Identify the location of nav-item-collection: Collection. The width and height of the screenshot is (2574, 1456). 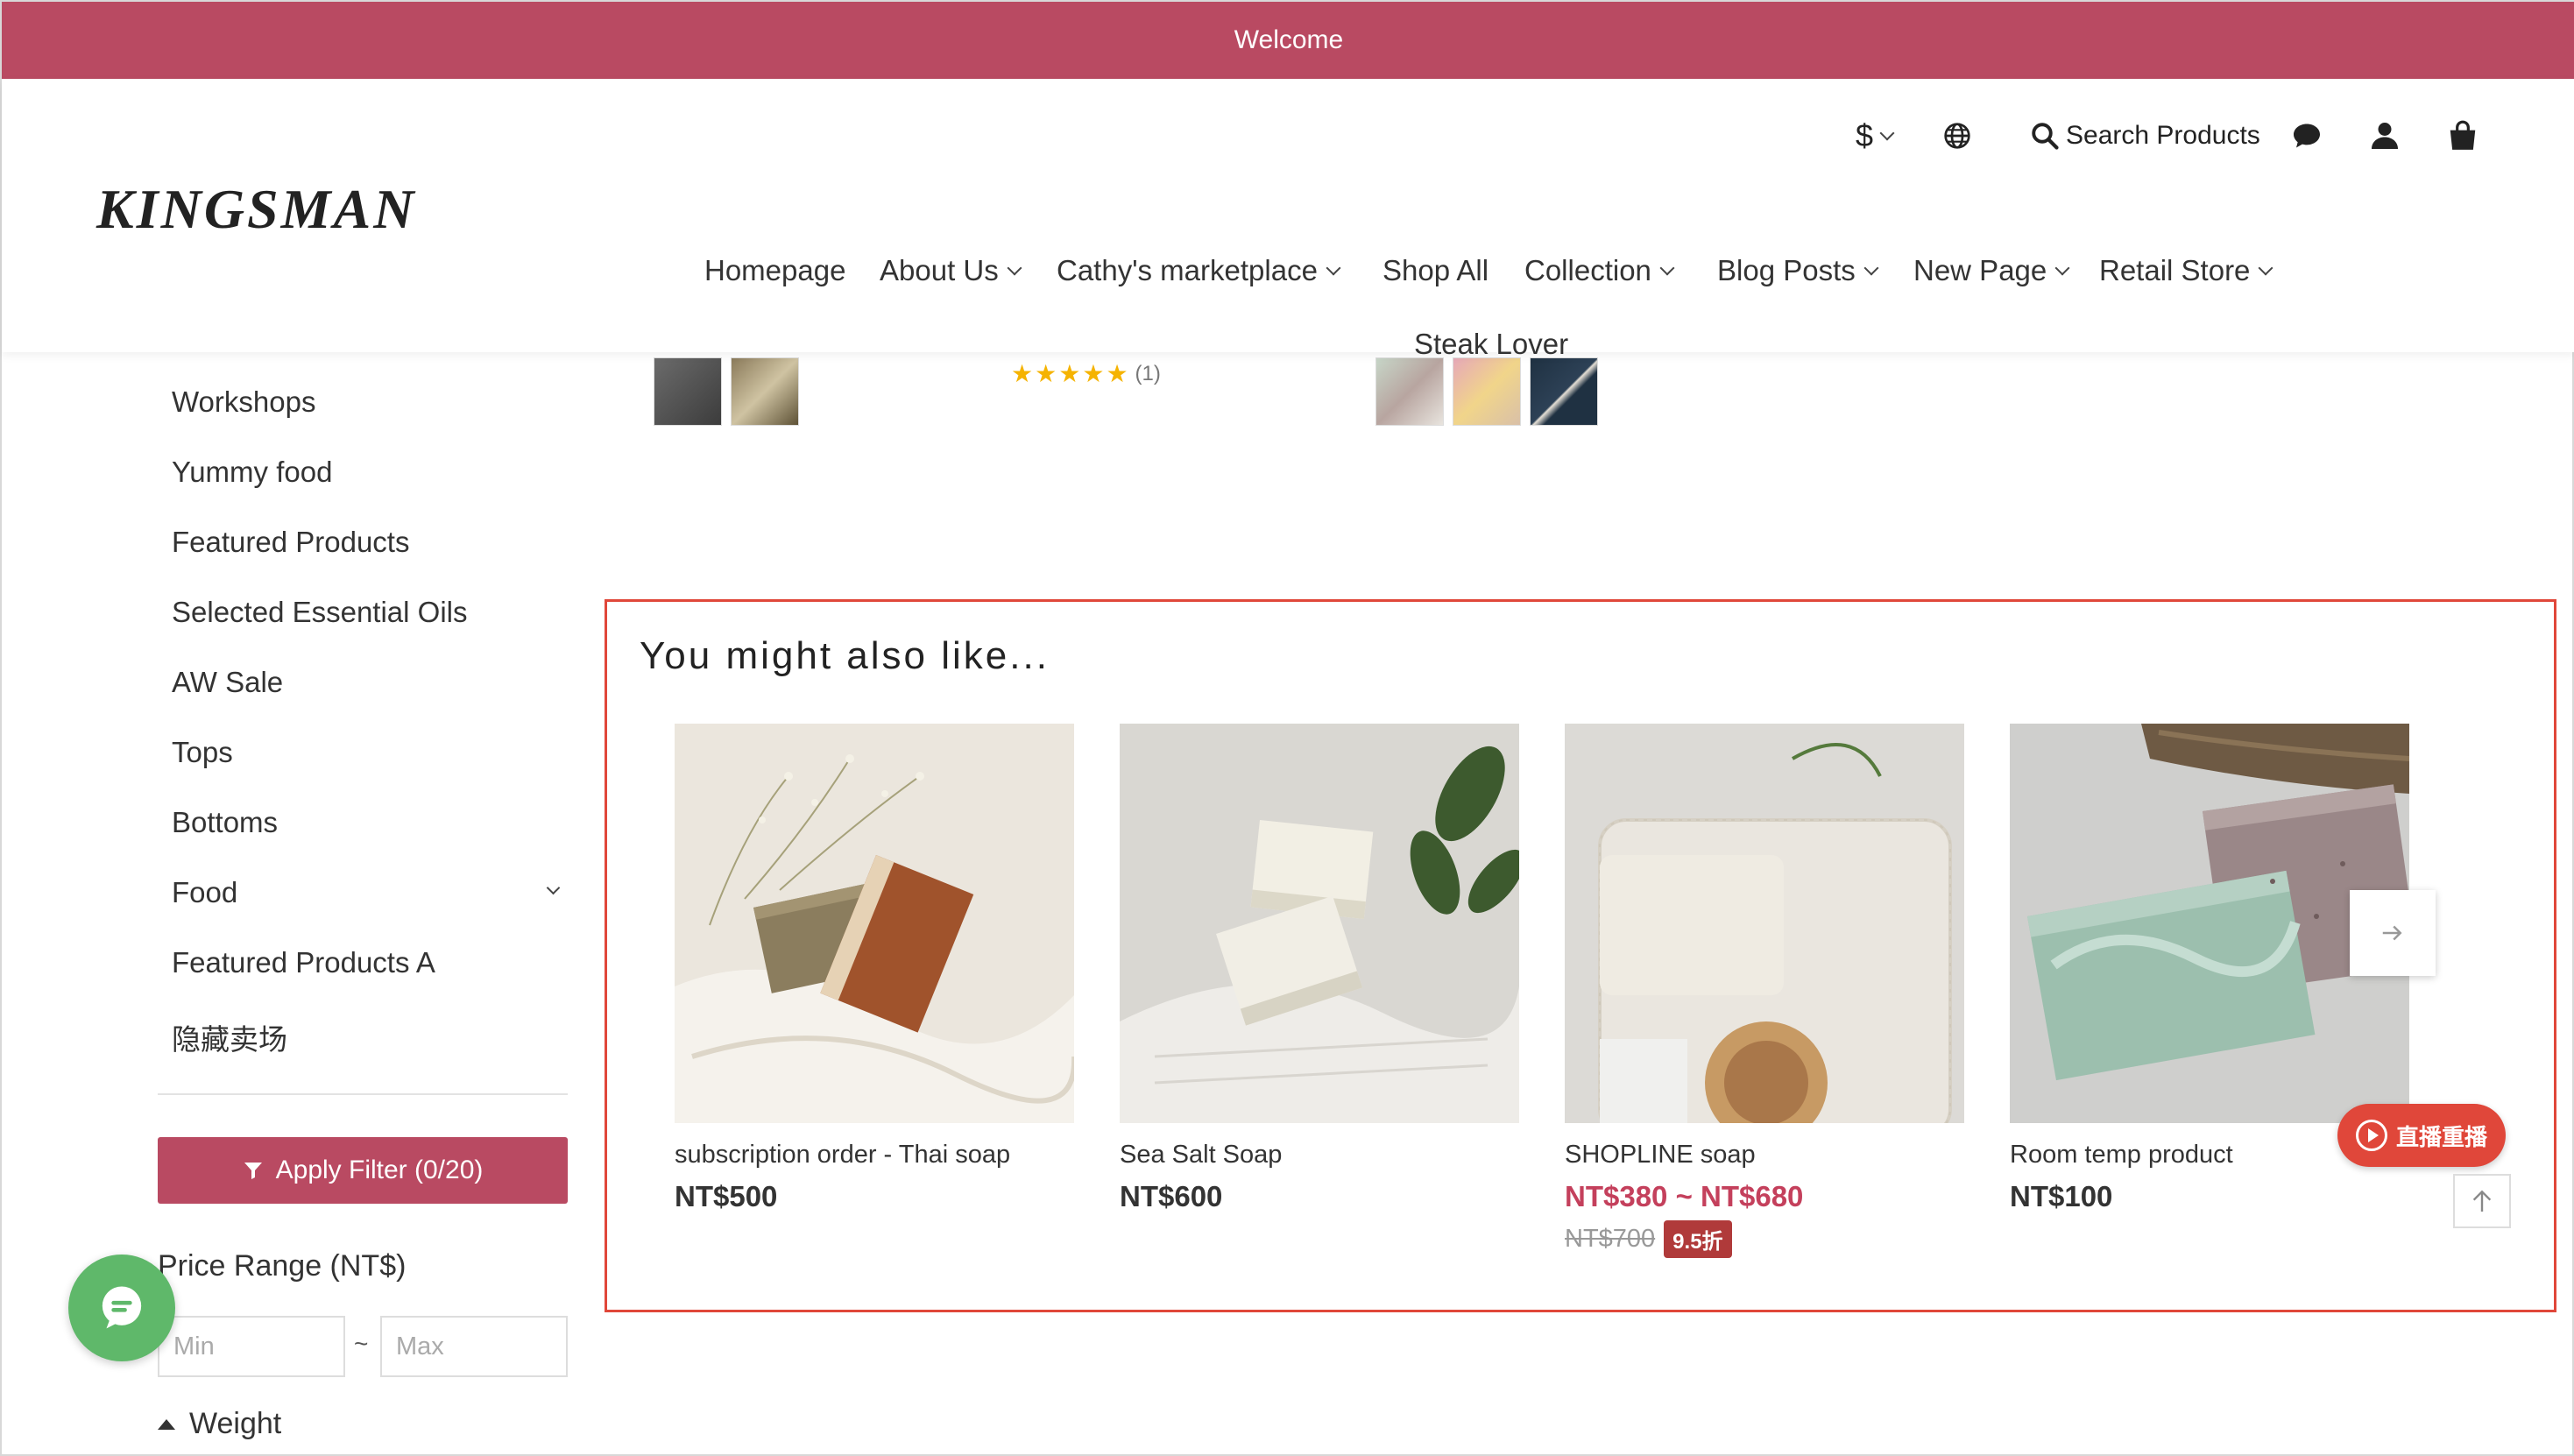
(1599, 270).